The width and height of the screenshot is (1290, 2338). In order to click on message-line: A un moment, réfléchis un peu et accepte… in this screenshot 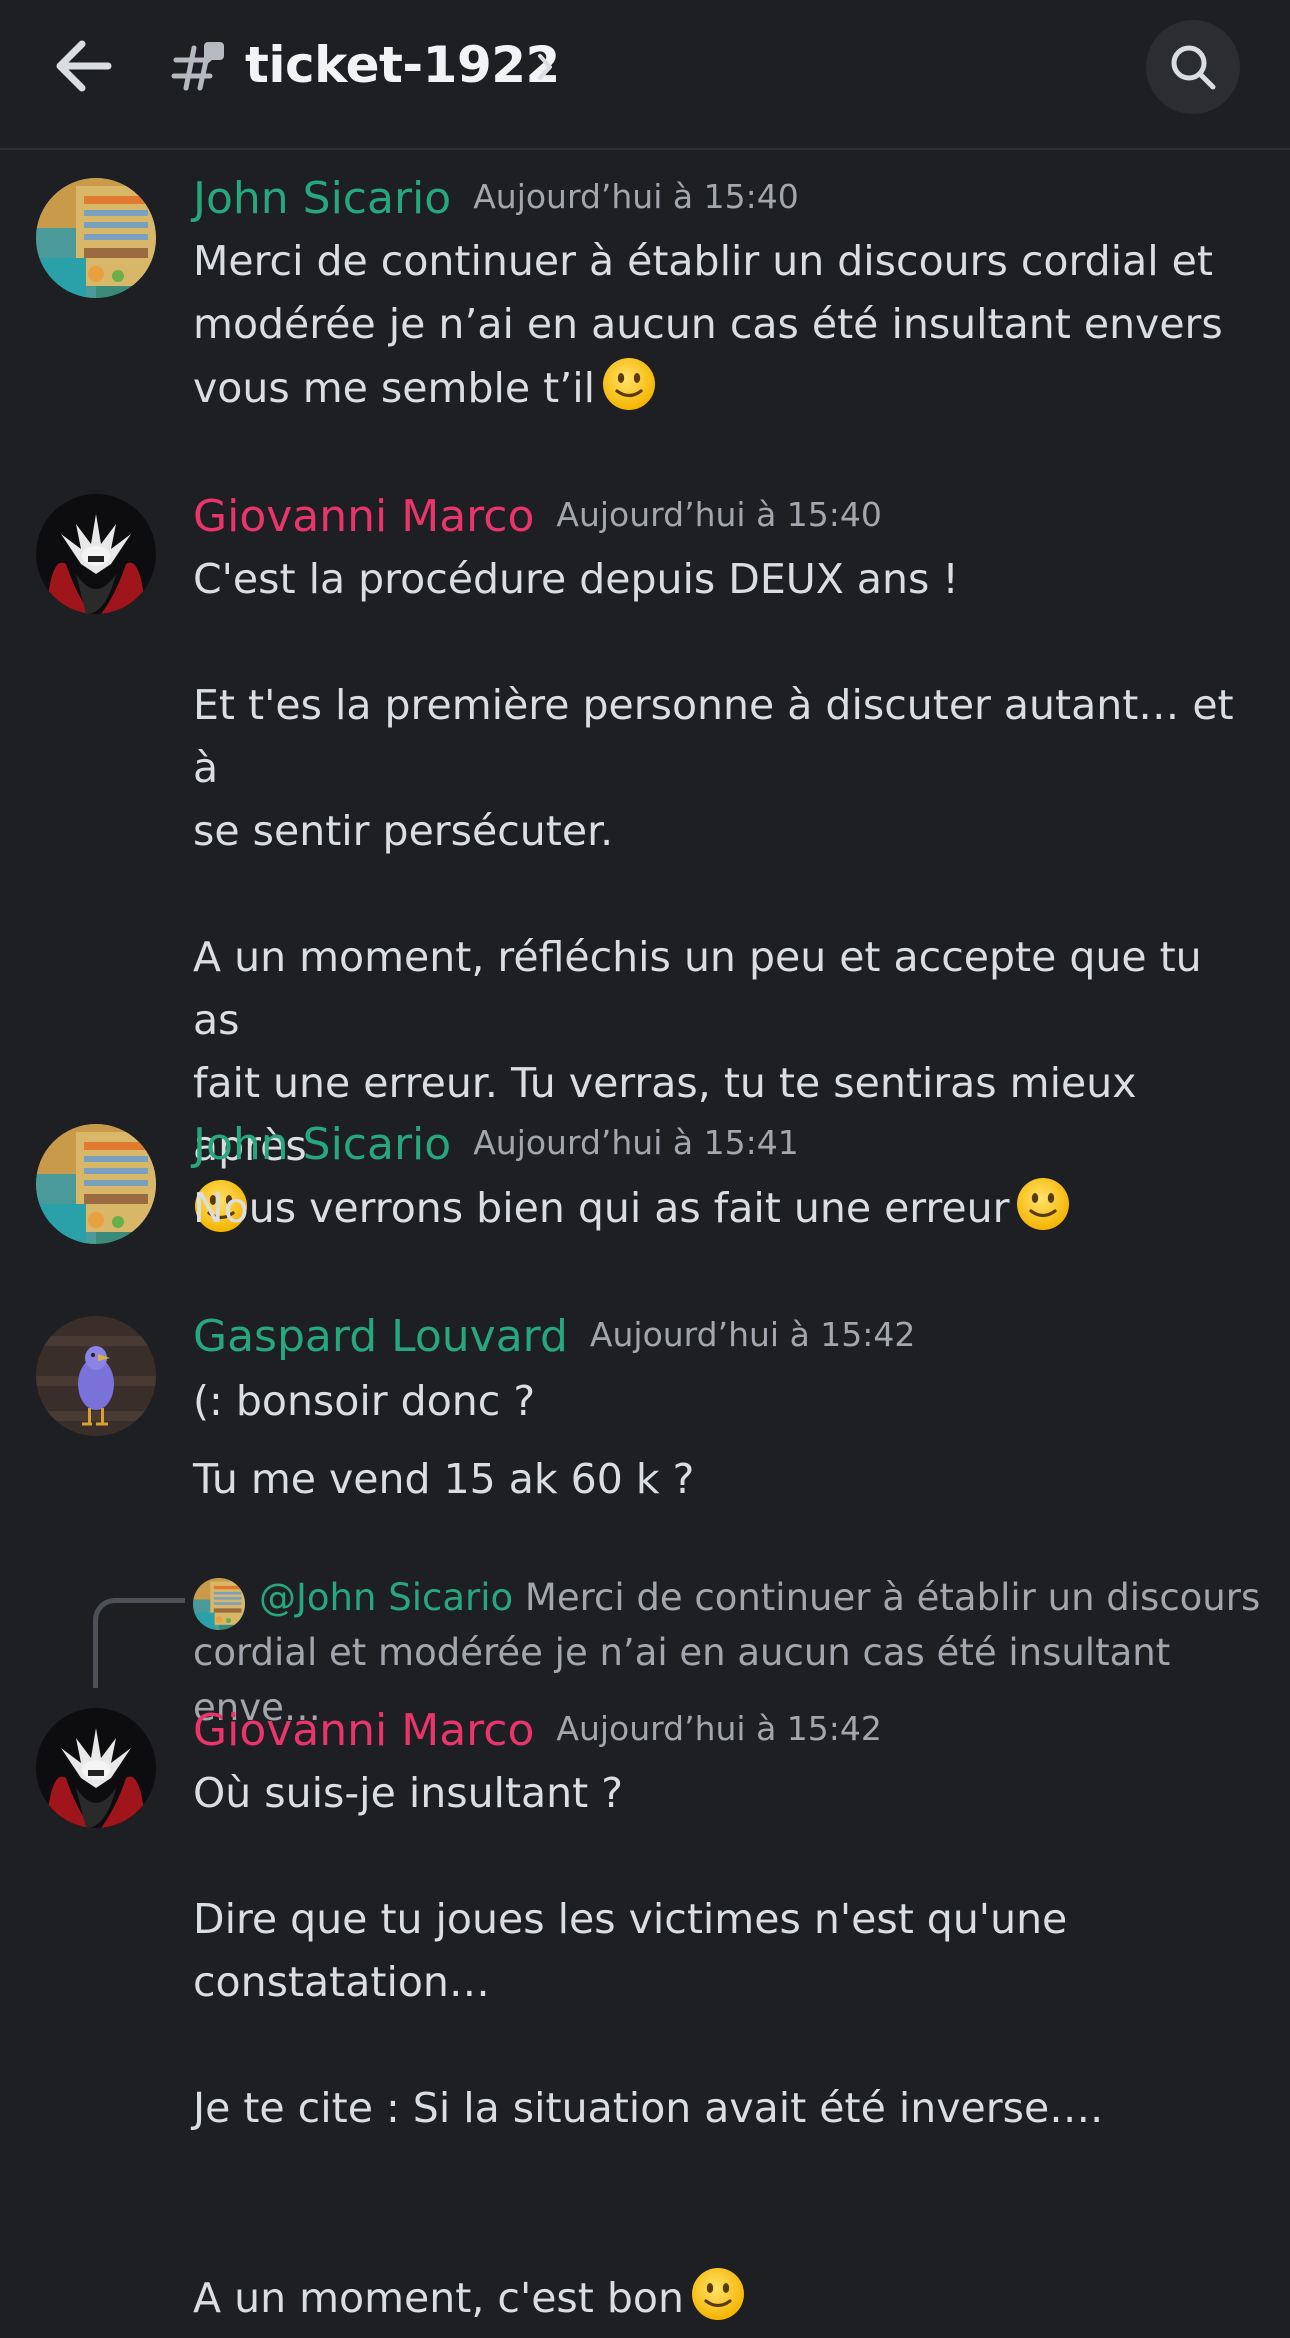, I will do `click(697, 988)`.